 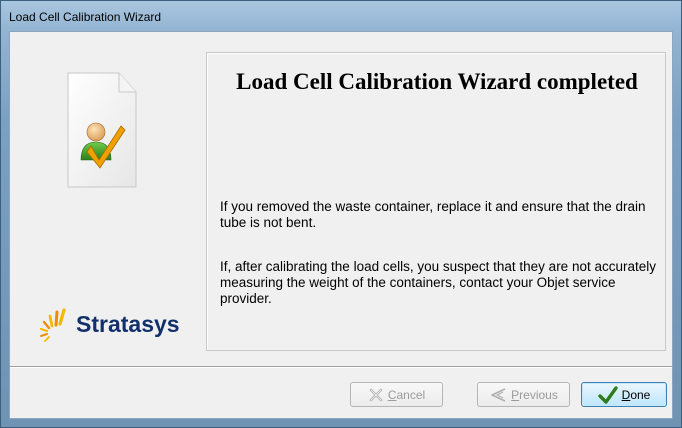 I want to click on cancel-label: Cancel, so click(x=406, y=394).